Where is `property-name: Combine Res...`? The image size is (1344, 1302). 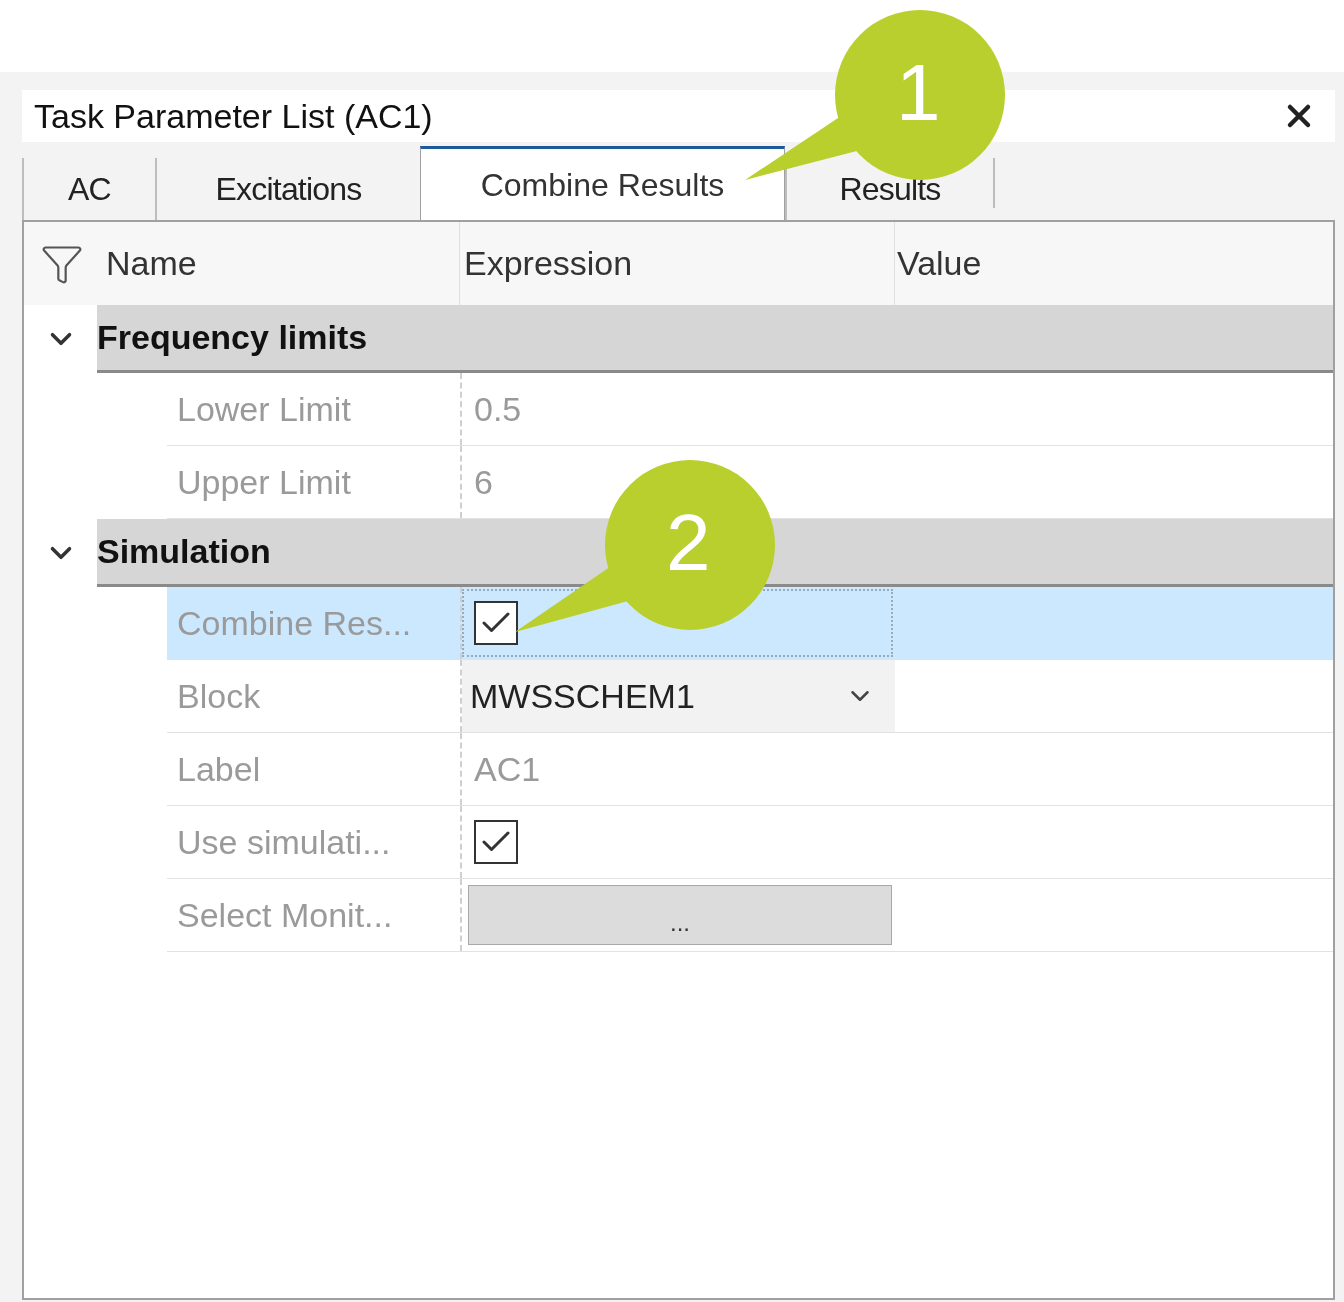
property-name: Combine Res... is located at coordinates (294, 623).